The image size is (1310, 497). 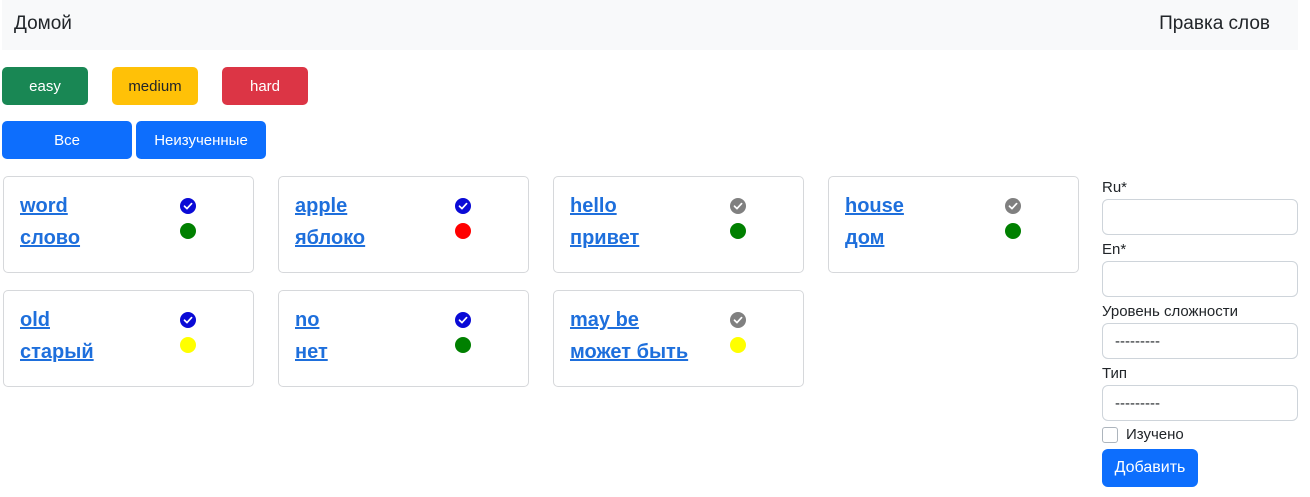 I want to click on word-card: house дом, so click(x=953, y=224).